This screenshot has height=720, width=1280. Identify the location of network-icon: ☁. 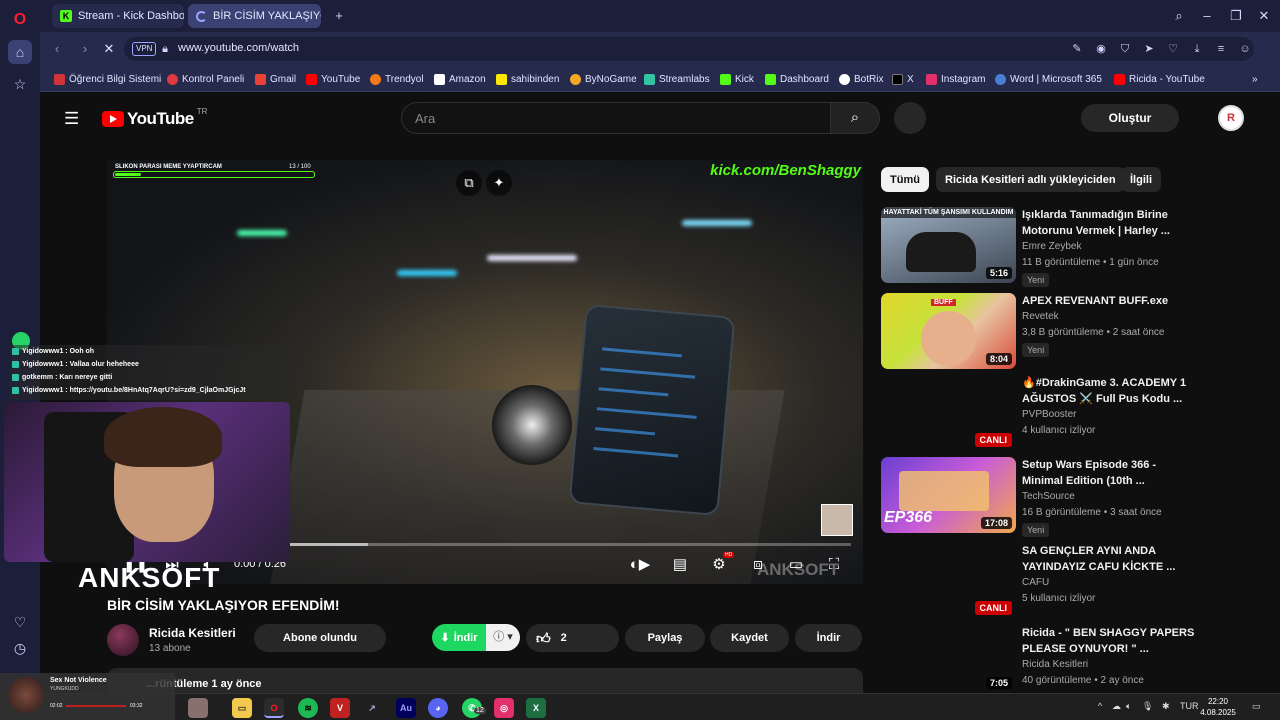
(1116, 706).